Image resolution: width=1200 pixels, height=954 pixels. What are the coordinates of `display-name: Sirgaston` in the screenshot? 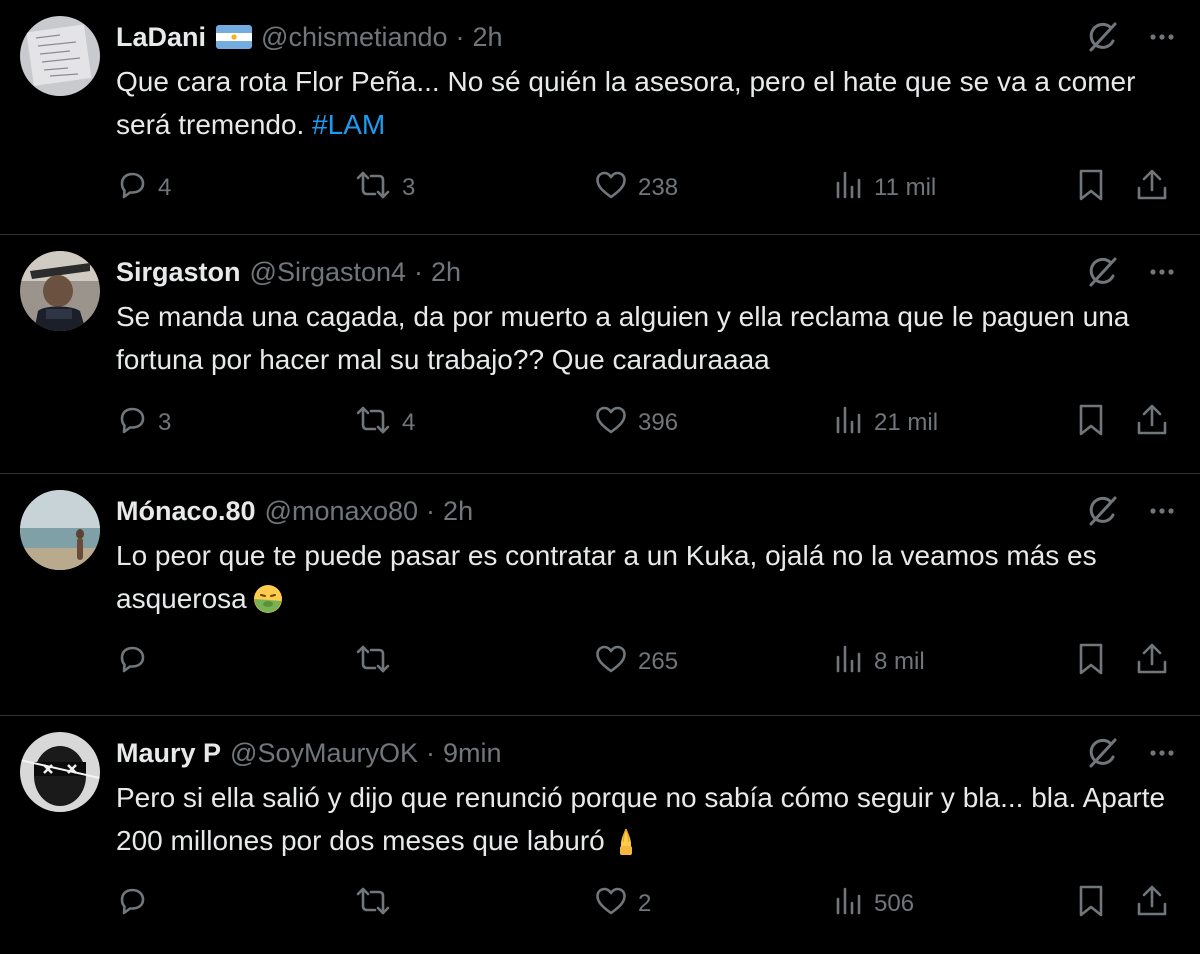 It's located at (178, 272).